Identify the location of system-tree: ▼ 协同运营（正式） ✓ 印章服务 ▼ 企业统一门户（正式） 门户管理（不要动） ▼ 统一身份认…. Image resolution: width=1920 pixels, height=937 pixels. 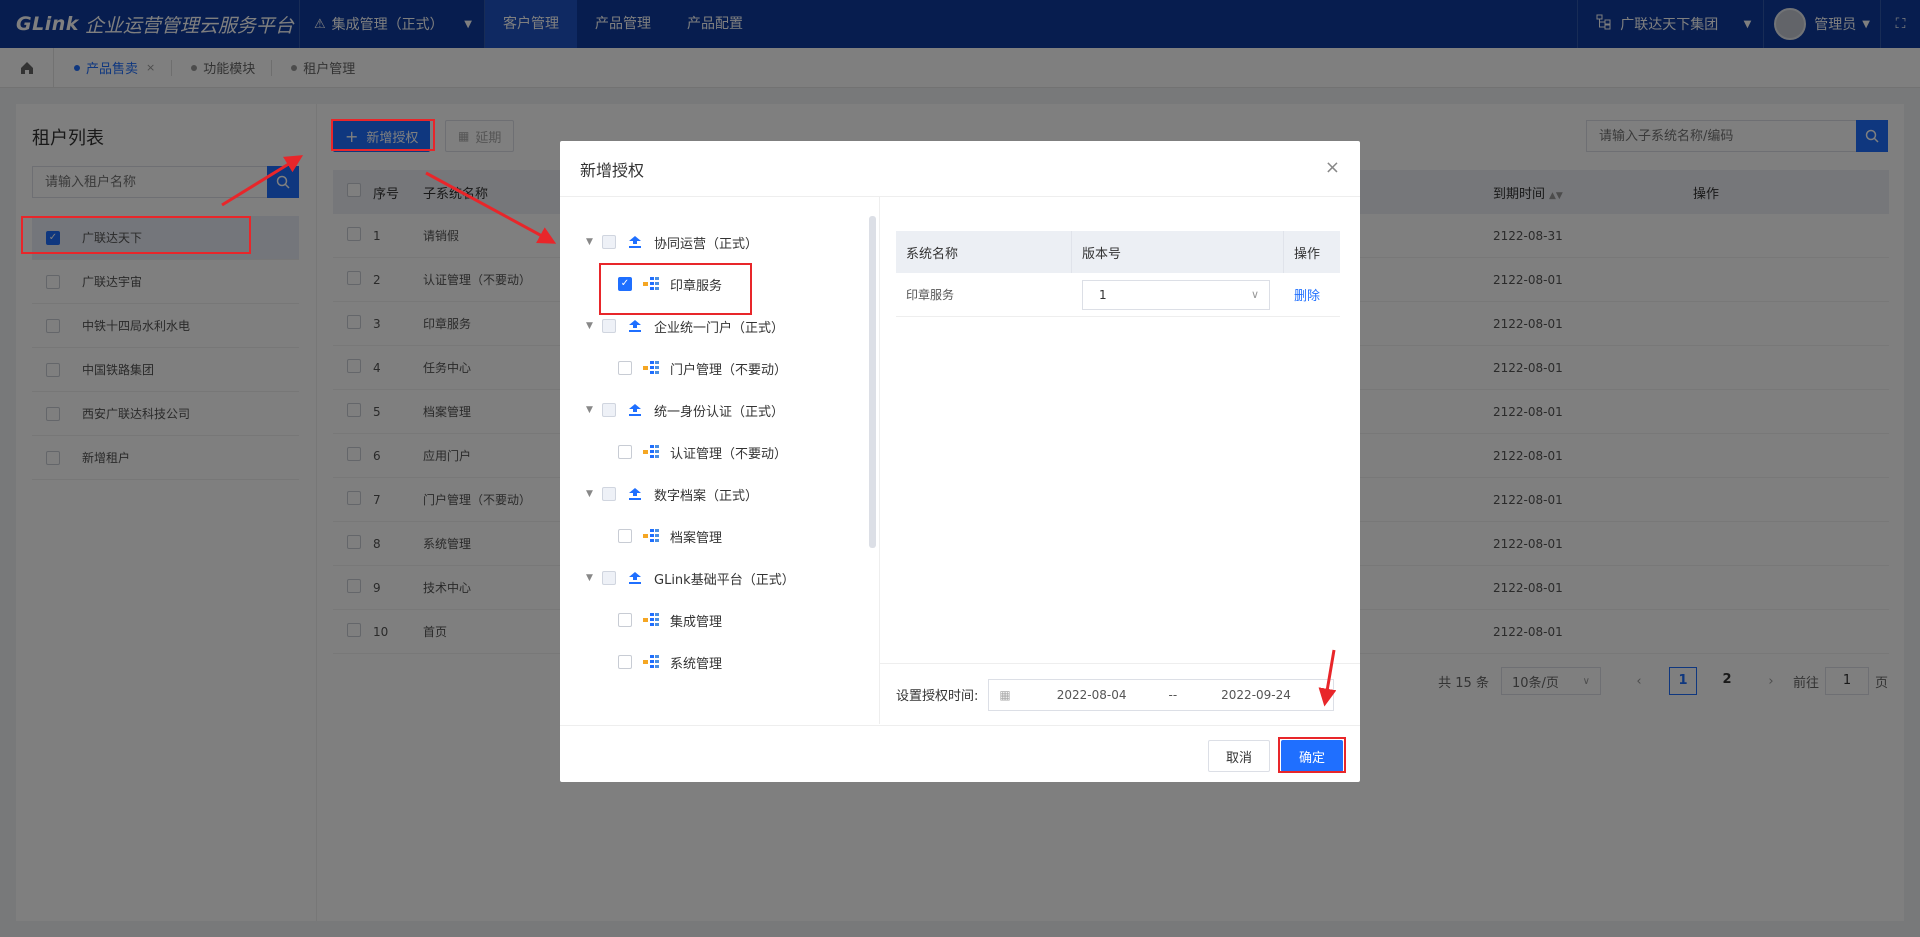
(719, 447).